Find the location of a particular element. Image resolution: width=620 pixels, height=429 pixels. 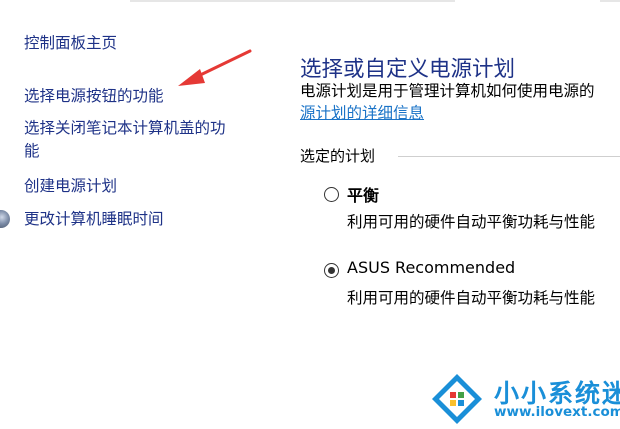

nav-create-power-plan: 创建电源计划 is located at coordinates (70, 186).